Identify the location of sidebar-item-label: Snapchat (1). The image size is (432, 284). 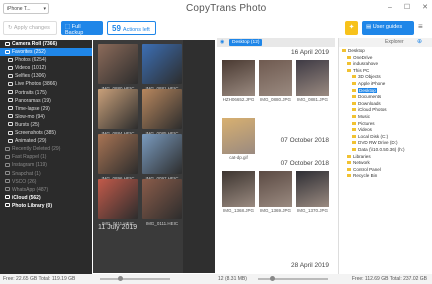
(26, 173).